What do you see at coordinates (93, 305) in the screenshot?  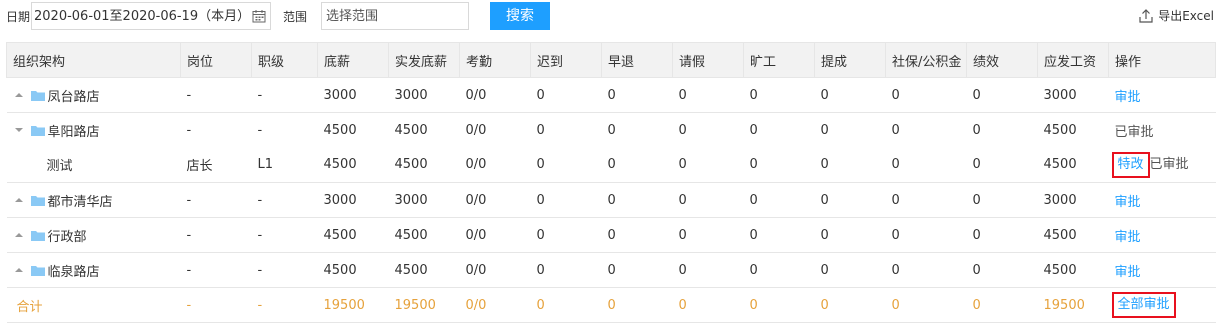 I see `total-label: 合计` at bounding box center [93, 305].